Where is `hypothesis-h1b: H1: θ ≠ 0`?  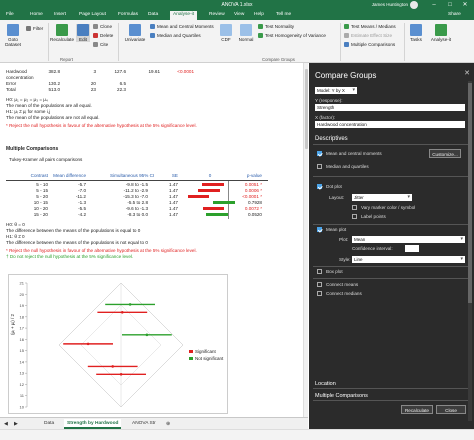 hypothesis-h1b: H1: θ ≠ 0 is located at coordinates (15, 236).